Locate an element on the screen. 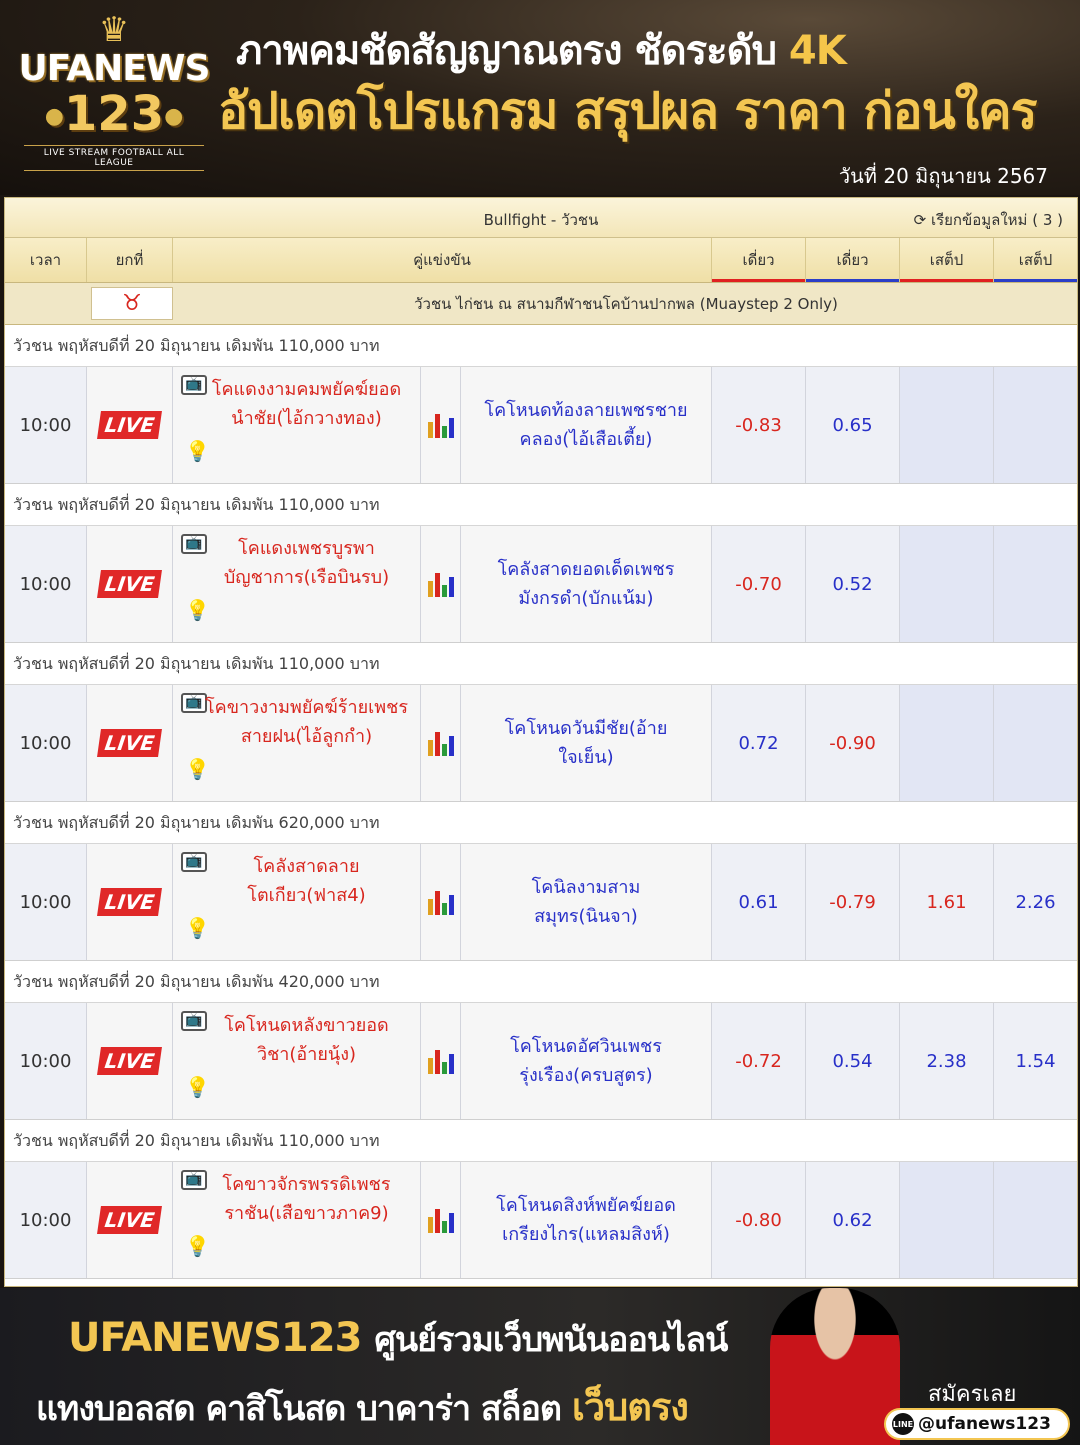 The image size is (1080, 1445). home-team-cell: 📺 โคขาวจักรพรรดิเพชรราชัน(เสือขาวภาค9) 💡 is located at coordinates (297, 1220).